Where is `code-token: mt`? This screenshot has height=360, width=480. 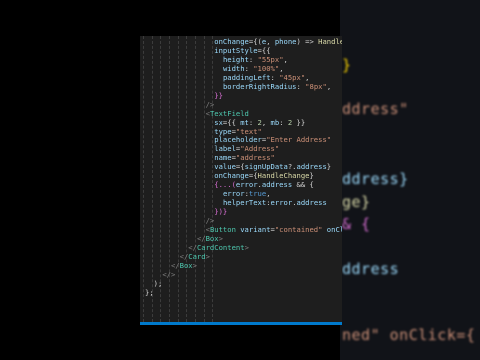
code-token: mt is located at coordinates (244, 122).